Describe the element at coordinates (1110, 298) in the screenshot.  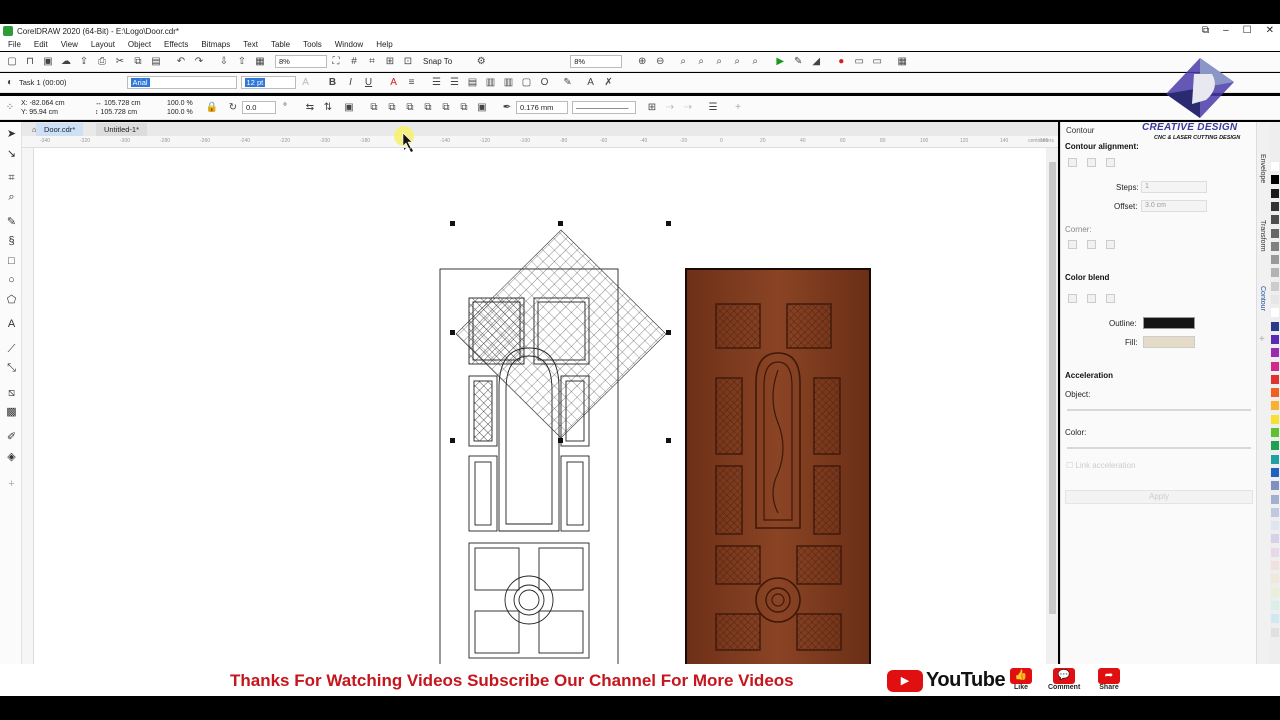
I see `counterclockwise-blend-option` at that location.